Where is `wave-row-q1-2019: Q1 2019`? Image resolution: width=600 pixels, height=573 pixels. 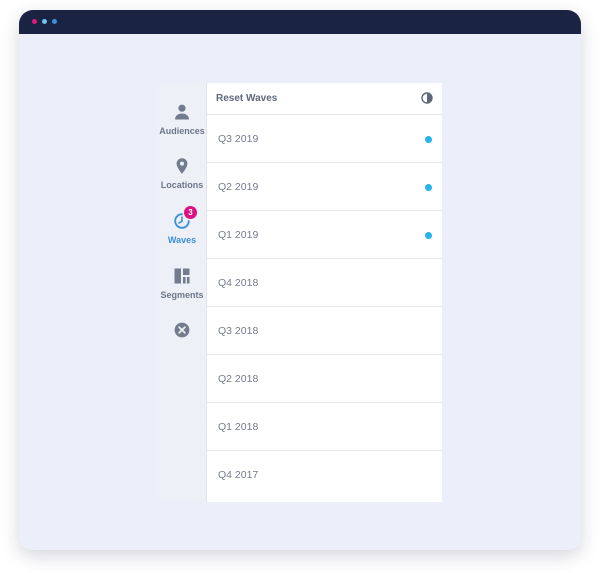
wave-row-q1-2019: Q1 2019 is located at coordinates (324, 235).